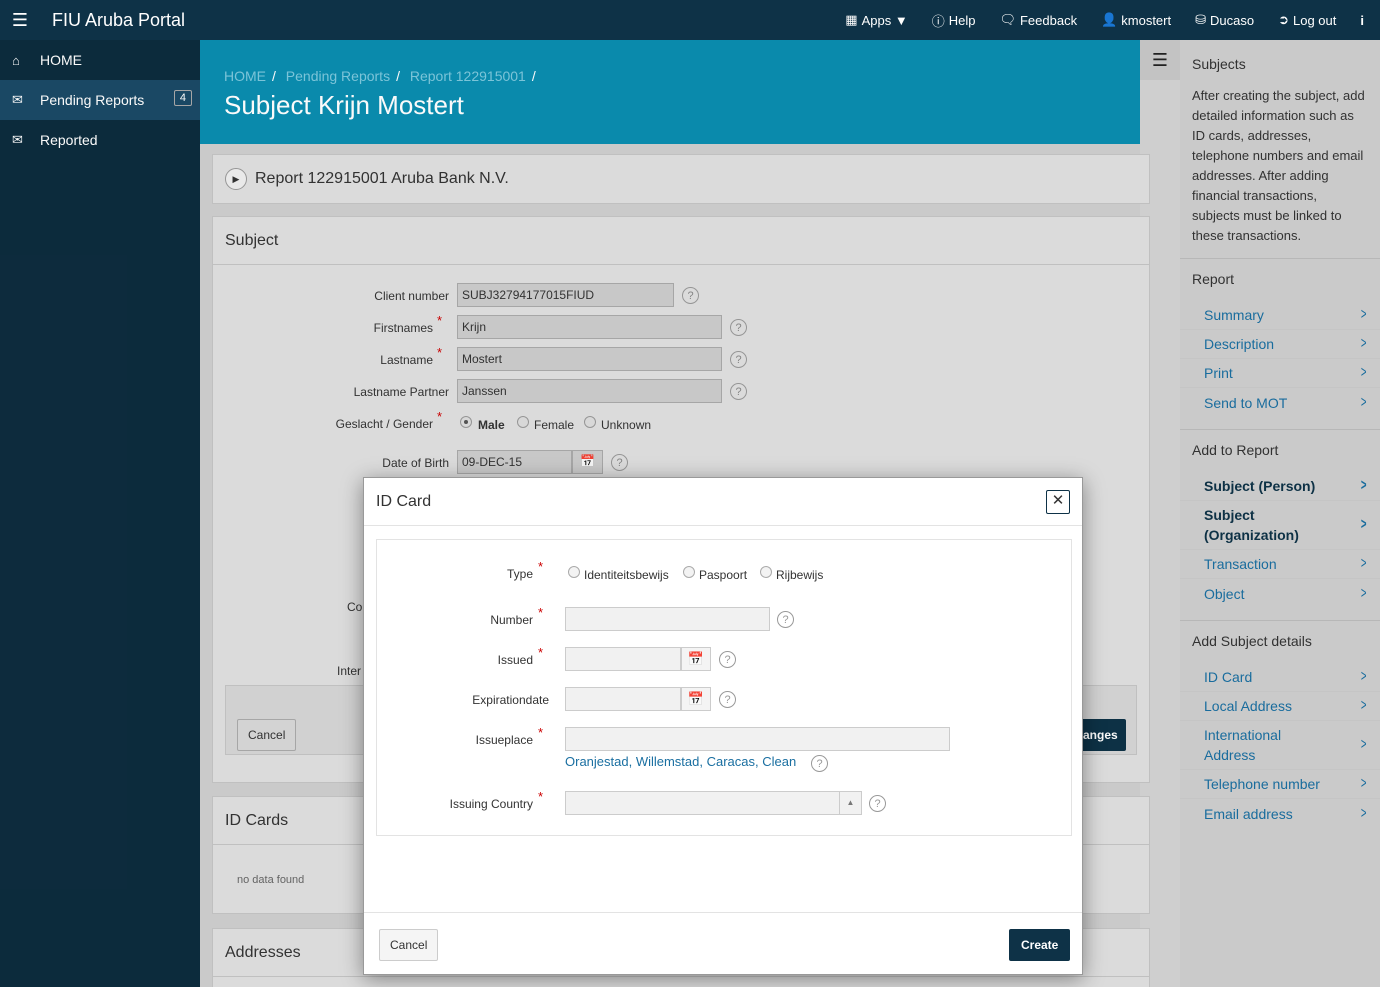 Image resolution: width=1380 pixels, height=987 pixels. Describe the element at coordinates (100, 513) in the screenshot. I see `sidebar: ⌂ HOME ✉ Pending Reports 4 ✉ Reported` at that location.